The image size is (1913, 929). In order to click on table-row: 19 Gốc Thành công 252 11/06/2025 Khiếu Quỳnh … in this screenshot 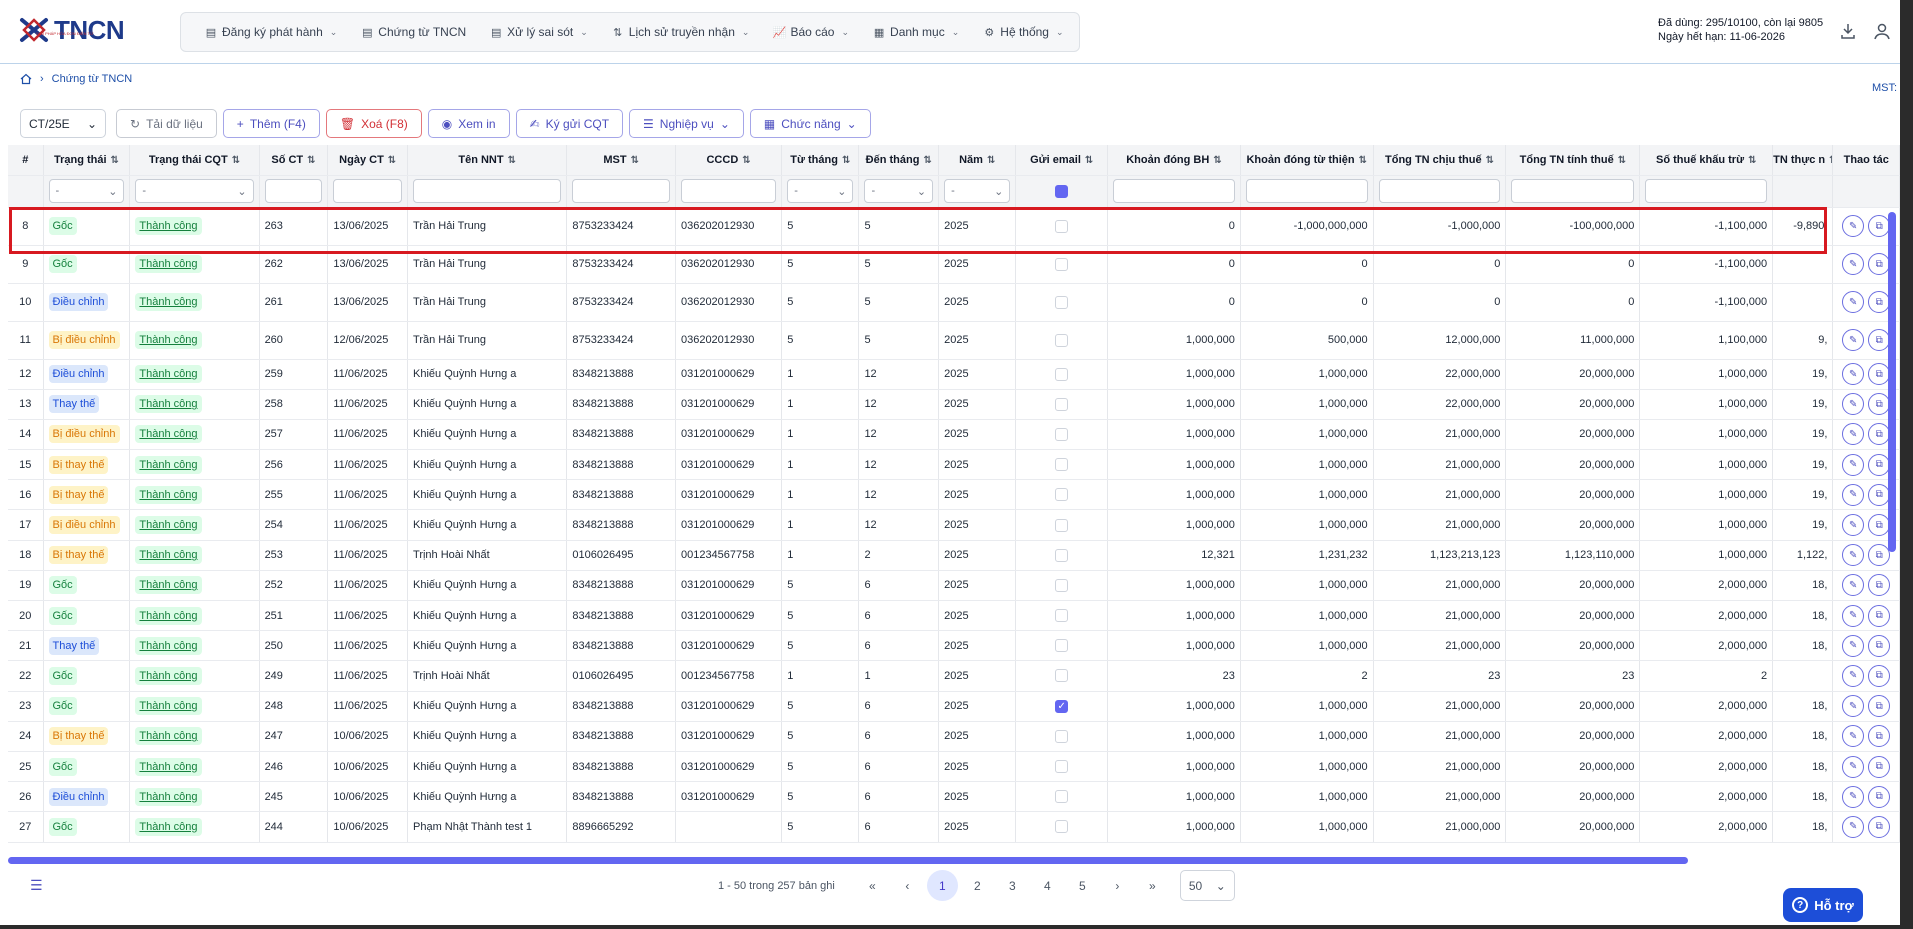, I will do `click(954, 586)`.